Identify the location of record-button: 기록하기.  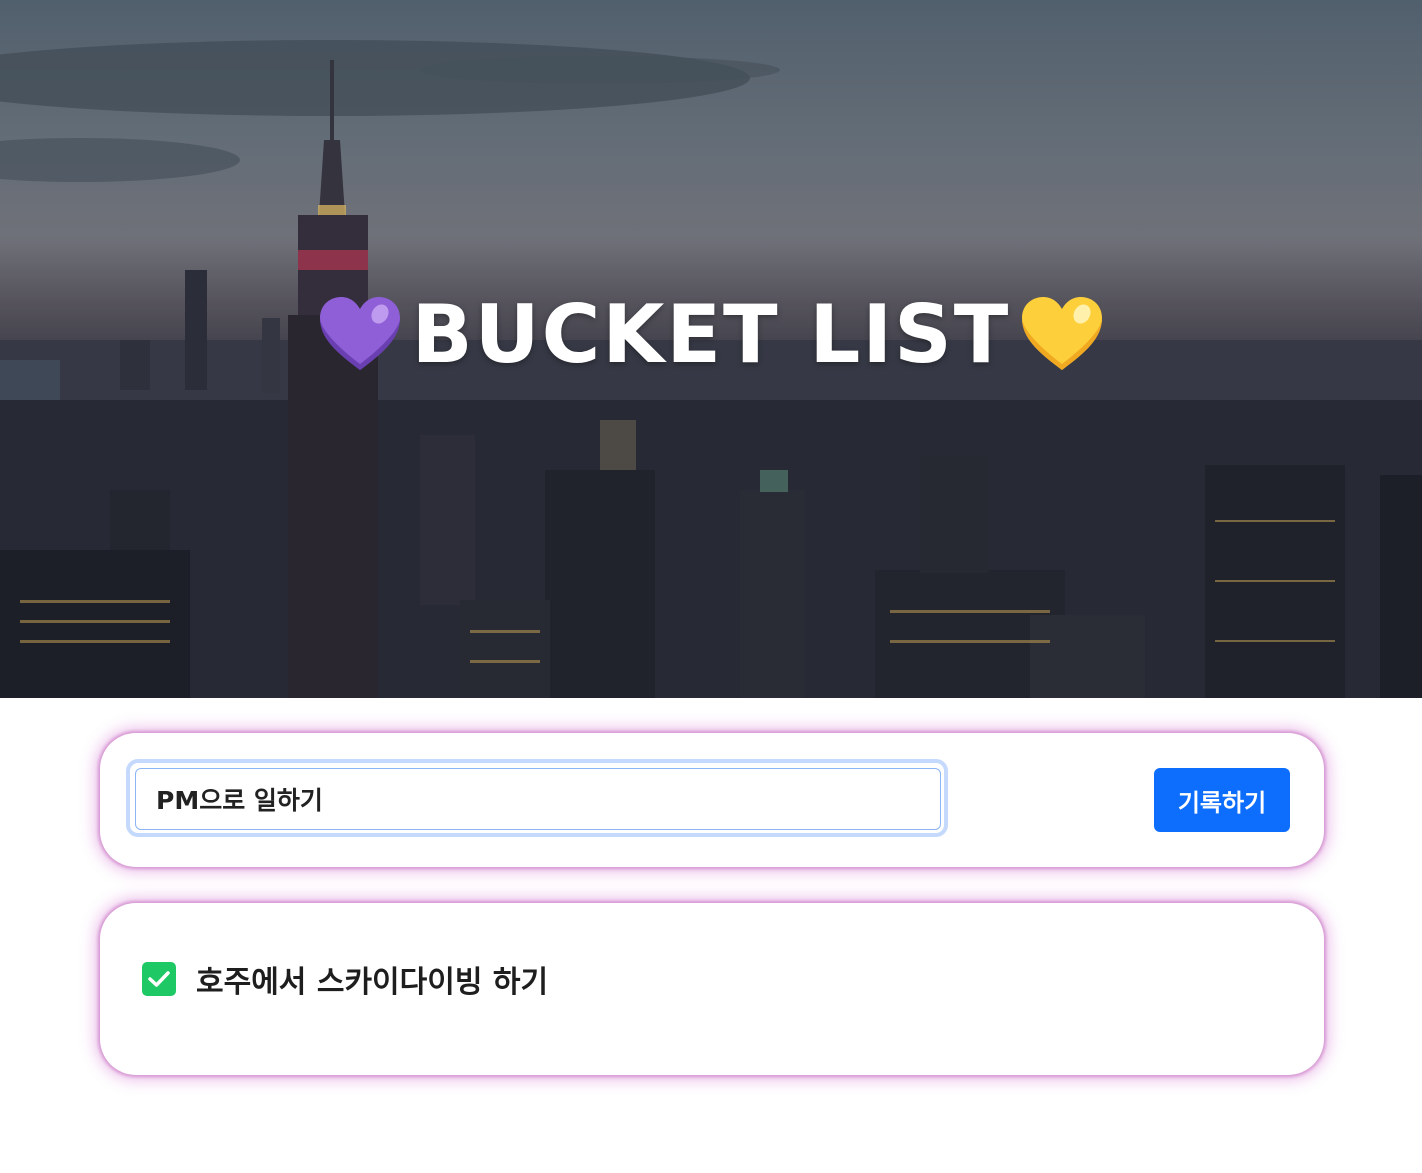
(1222, 800).